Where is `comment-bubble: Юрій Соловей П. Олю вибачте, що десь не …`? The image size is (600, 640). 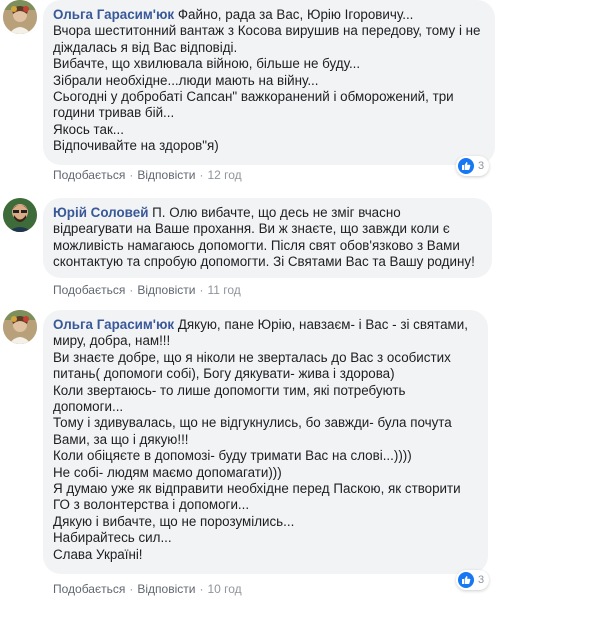
comment-bubble: Юрій Соловей П. Олю вибачте, що десь не … is located at coordinates (267, 238).